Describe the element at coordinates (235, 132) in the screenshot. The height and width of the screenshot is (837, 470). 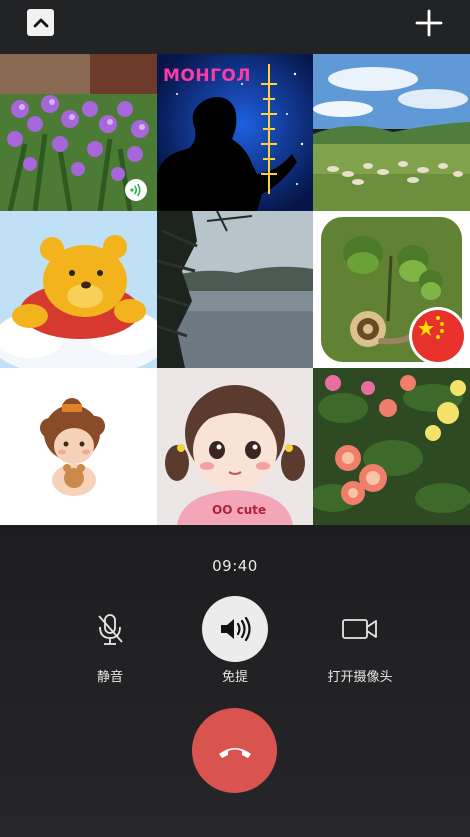
I see `participant-tile-silhouette: MOHГOЛ` at that location.